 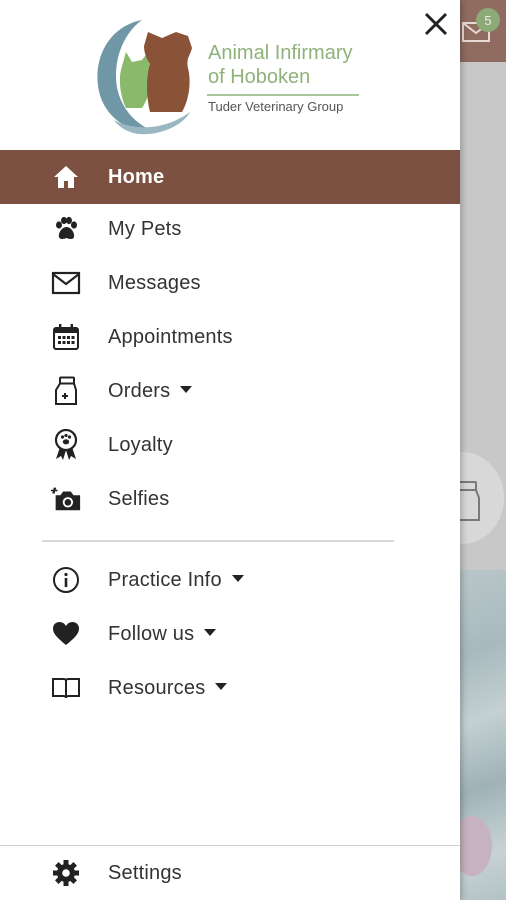 I want to click on menu-label-loyalty: Loyalty, so click(x=140, y=444).